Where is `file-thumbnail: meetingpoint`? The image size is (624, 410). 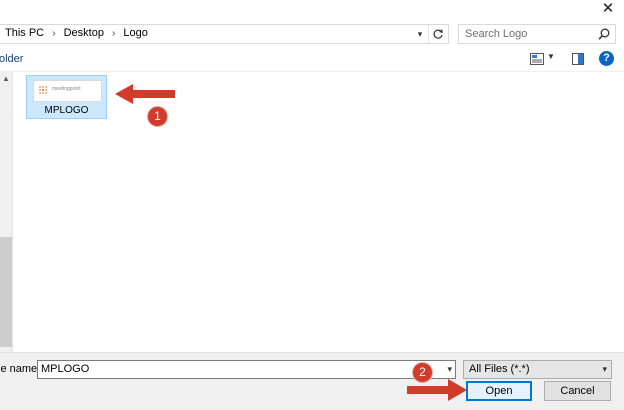 file-thumbnail: meetingpoint is located at coordinates (67, 91).